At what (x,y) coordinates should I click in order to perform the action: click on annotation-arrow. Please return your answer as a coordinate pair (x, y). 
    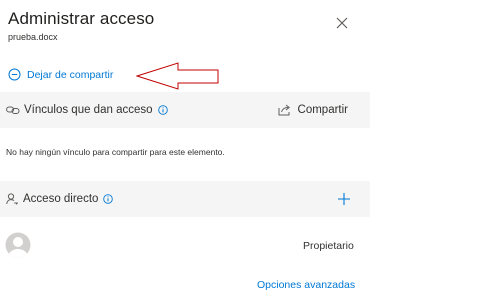
    Looking at the image, I should click on (177, 76).